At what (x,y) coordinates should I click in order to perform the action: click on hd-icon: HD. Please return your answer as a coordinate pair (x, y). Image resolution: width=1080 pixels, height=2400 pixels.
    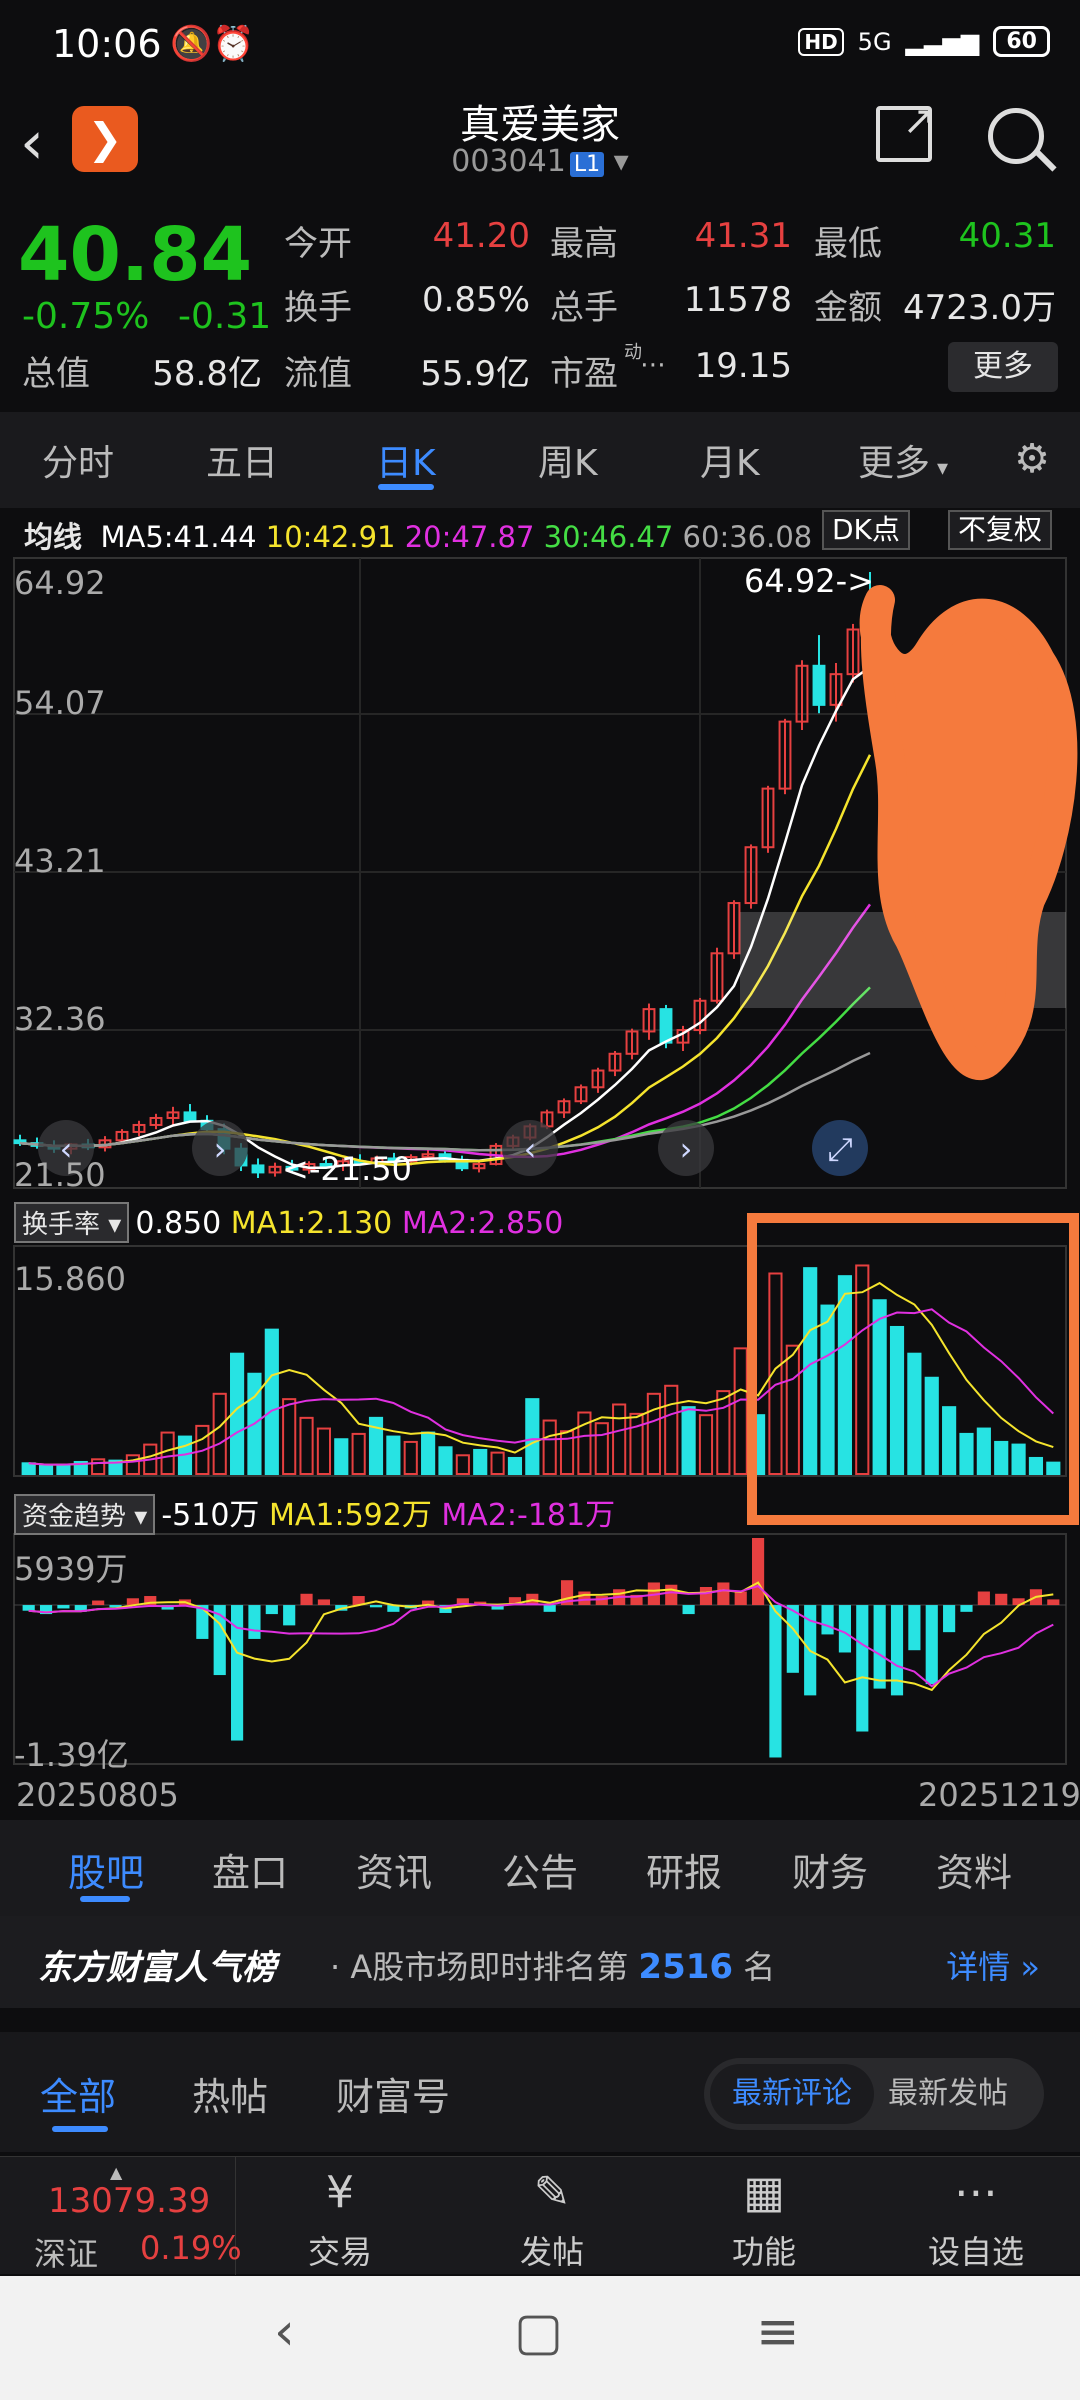
    Looking at the image, I should click on (821, 41).